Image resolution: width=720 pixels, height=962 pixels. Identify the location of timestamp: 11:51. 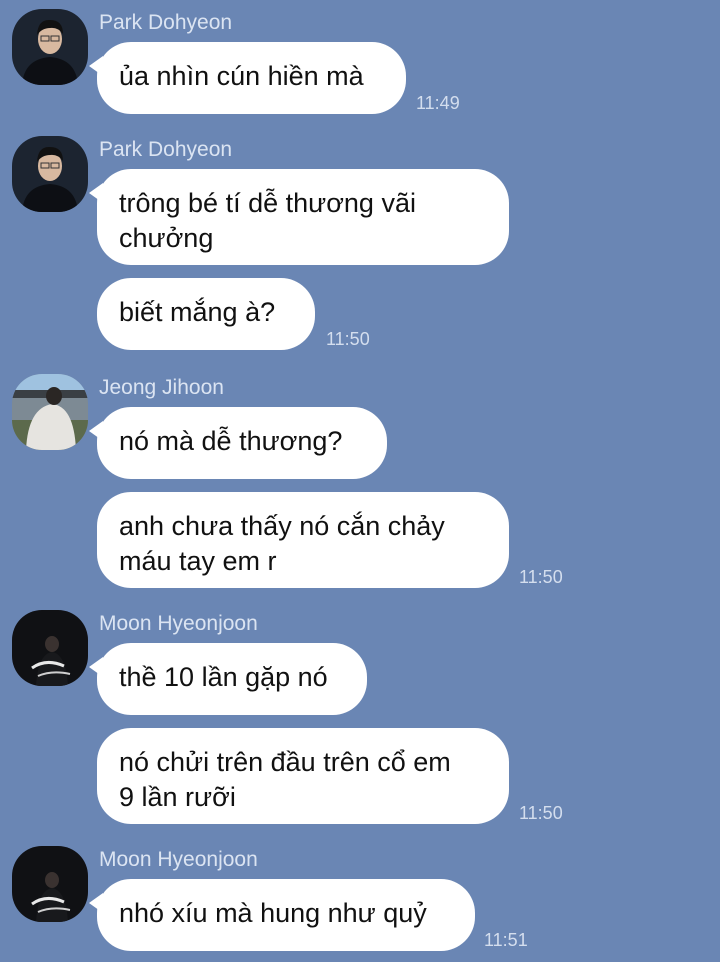
(506, 940).